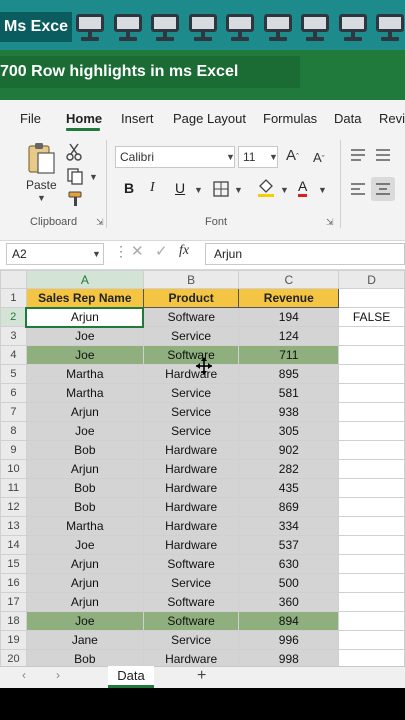 The width and height of the screenshot is (405, 720). Describe the element at coordinates (24, 675) in the screenshot. I see `prev-sheet-icon: ‹` at that location.